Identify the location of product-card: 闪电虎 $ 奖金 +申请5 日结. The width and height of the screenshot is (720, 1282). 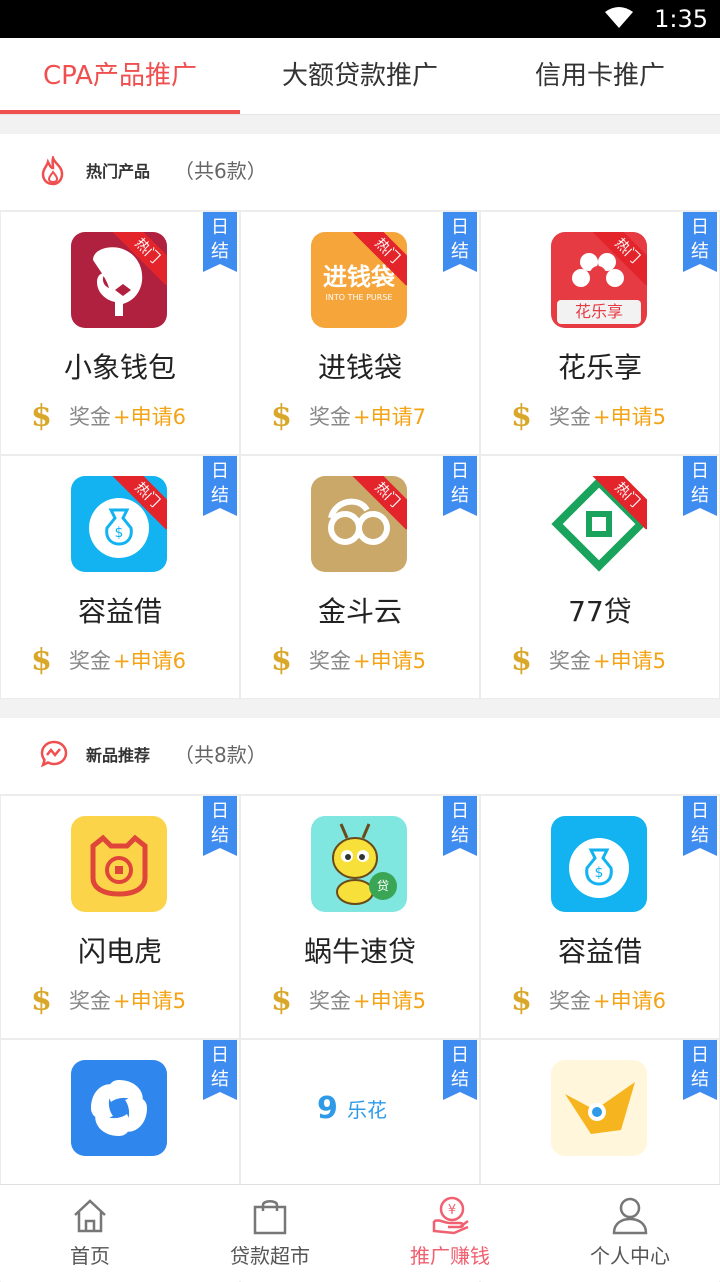
(120, 917).